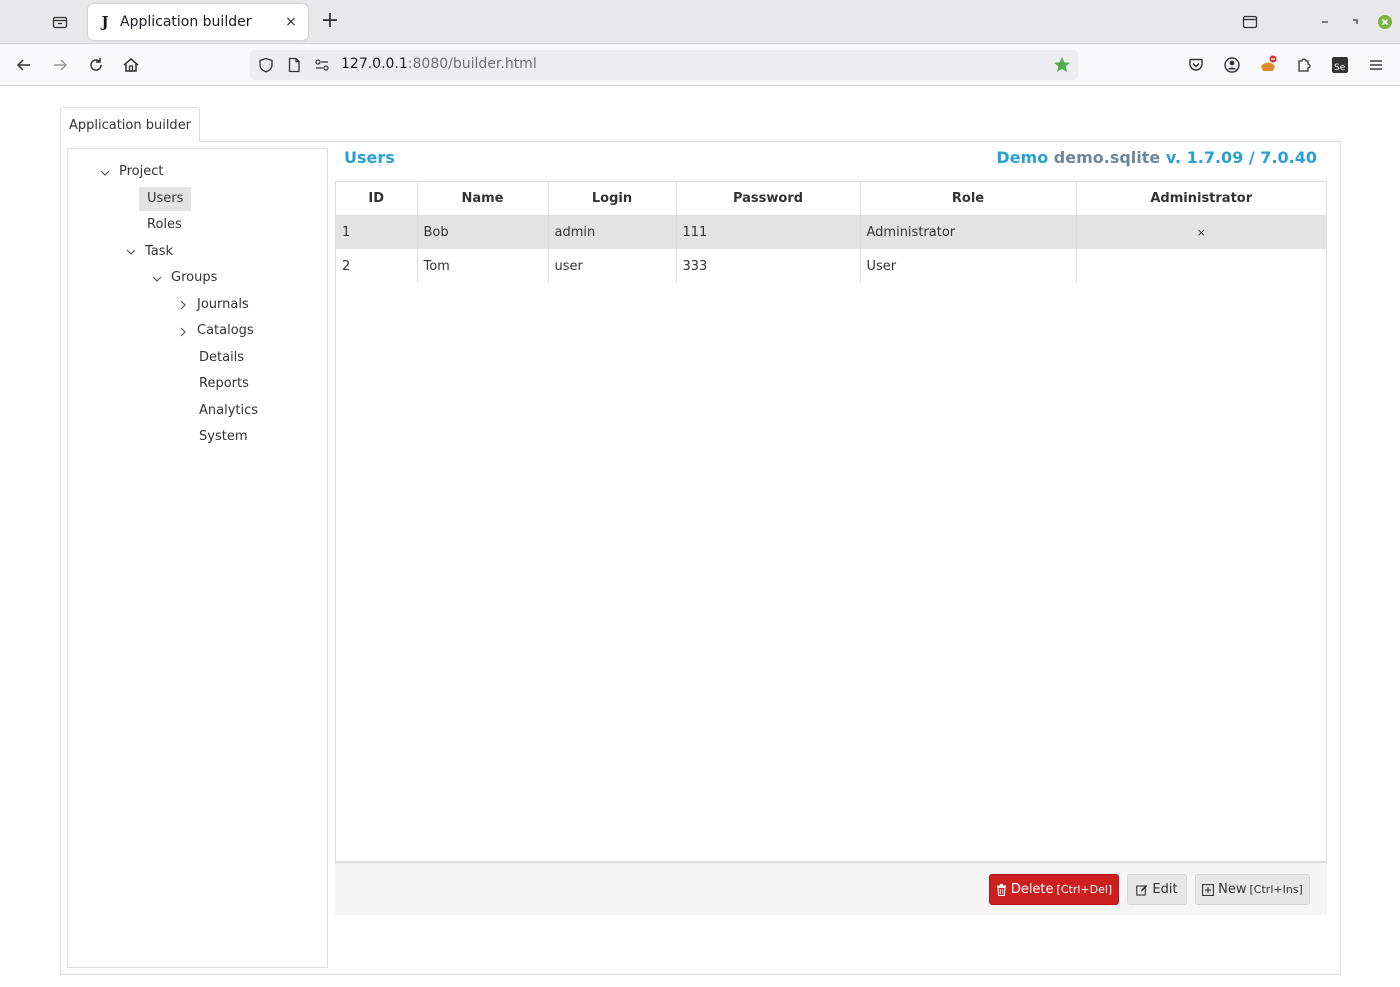 Image resolution: width=1400 pixels, height=987 pixels. Describe the element at coordinates (223, 437) in the screenshot. I see `tree-node-system: System` at that location.